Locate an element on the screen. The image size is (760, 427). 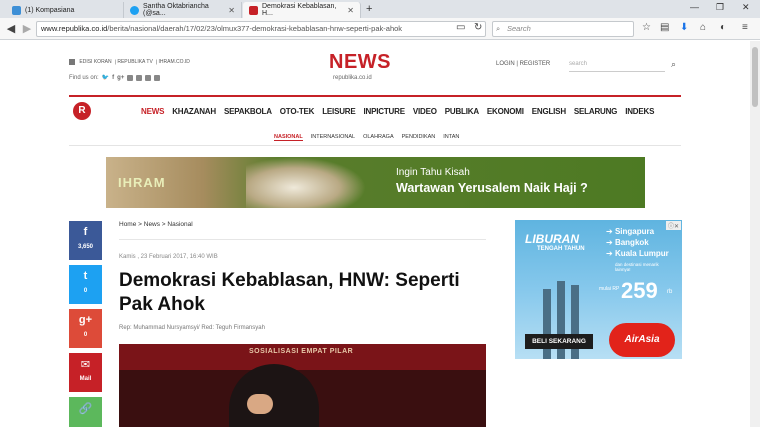
nav-publika: PUBLIKA is located at coordinates (462, 111).